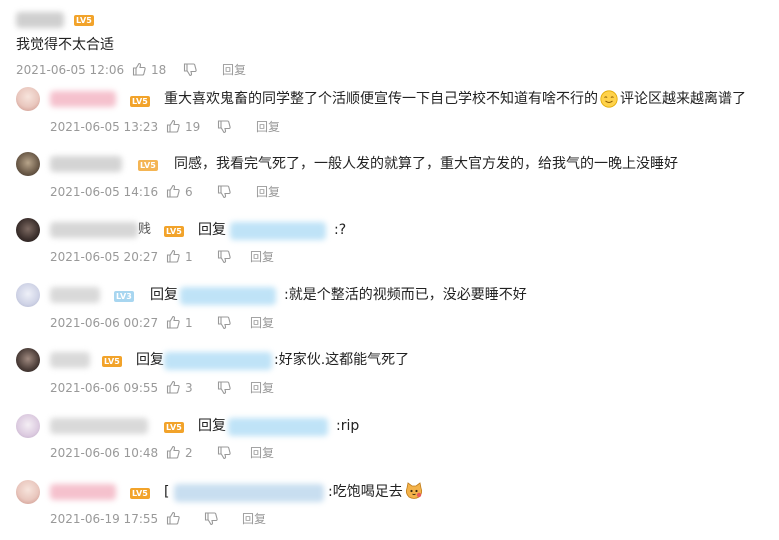  I want to click on level-badge: LV3, so click(124, 296).